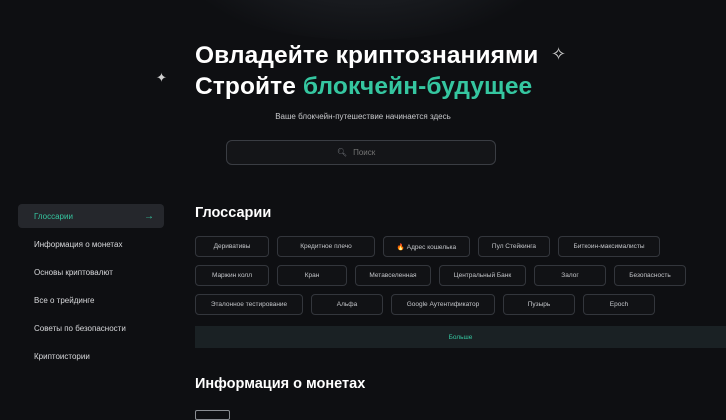  I want to click on sidebar-item-trading: Все о трейдинге, so click(91, 300).